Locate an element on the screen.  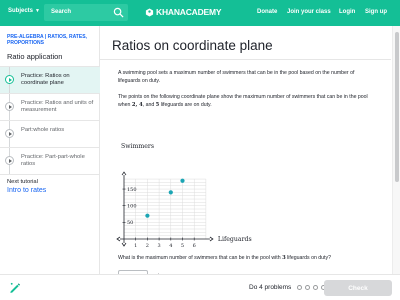
lifeguard-values-a: 2, 4 is located at coordinates (137, 104).